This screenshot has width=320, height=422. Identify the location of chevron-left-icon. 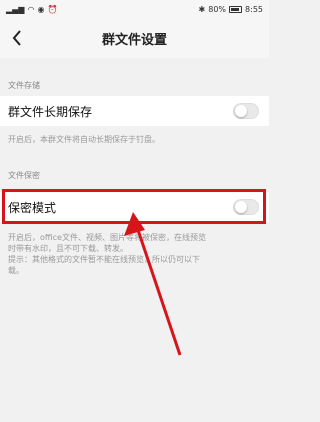
(17, 38).